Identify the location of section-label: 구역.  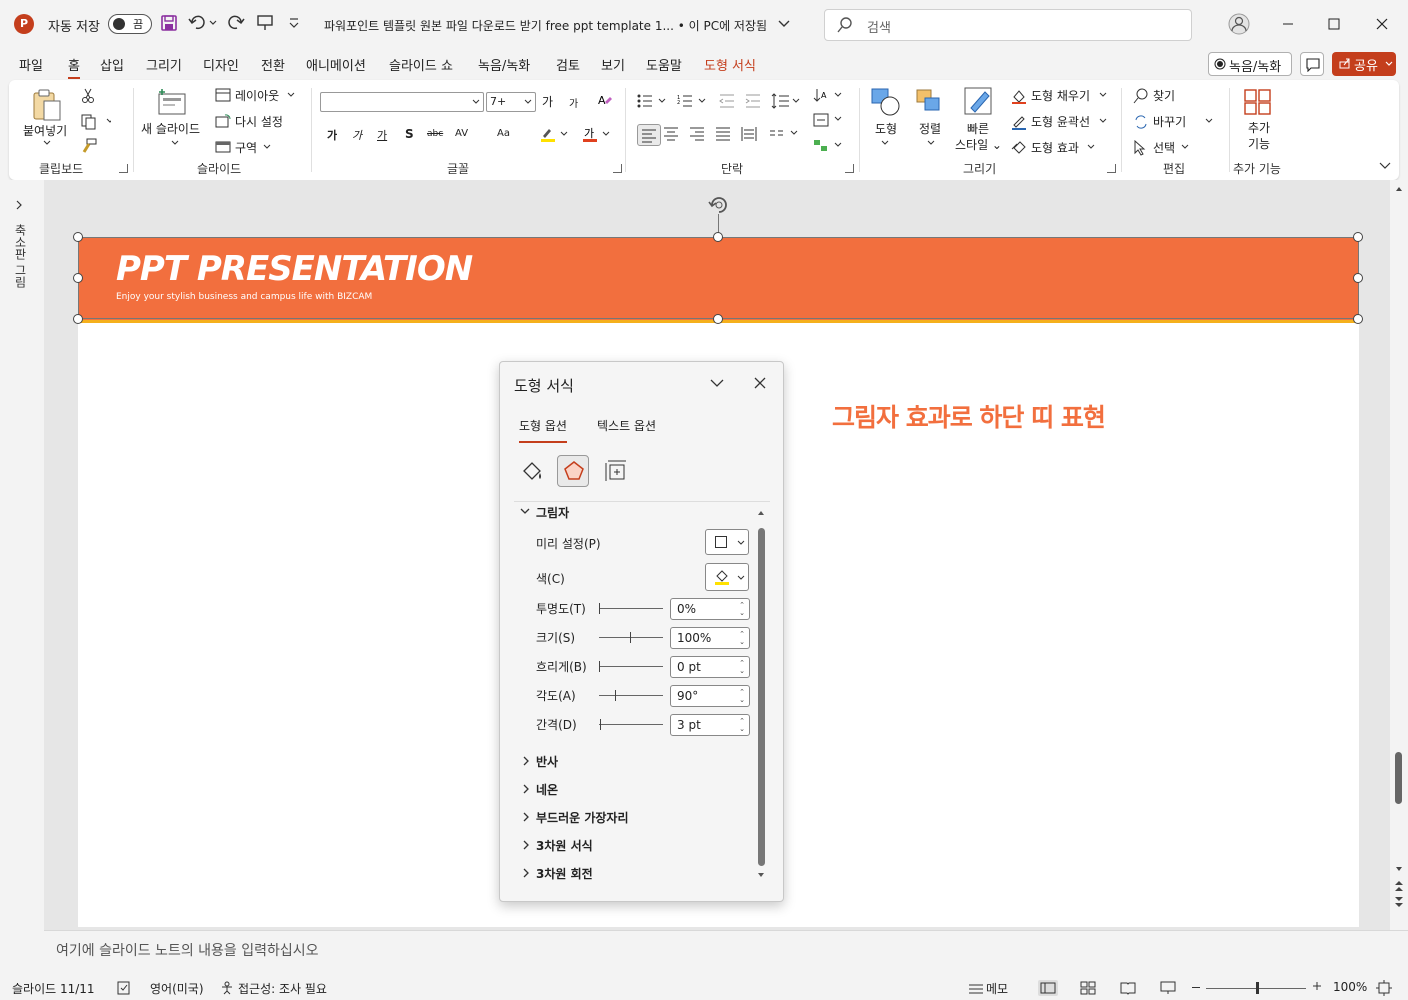
(246, 147).